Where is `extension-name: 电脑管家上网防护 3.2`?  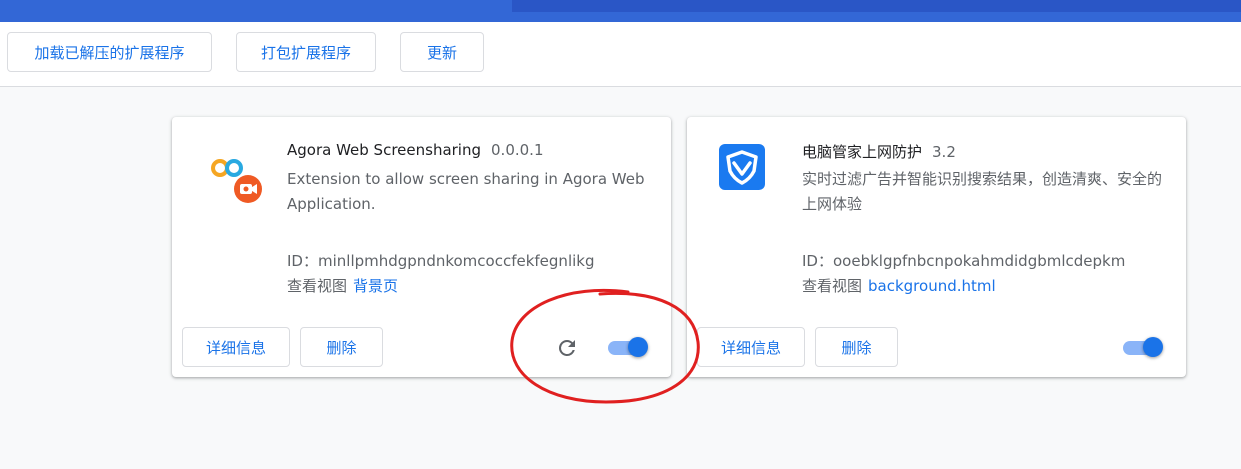
extension-name: 电脑管家上网防护 3.2 is located at coordinates (879, 151).